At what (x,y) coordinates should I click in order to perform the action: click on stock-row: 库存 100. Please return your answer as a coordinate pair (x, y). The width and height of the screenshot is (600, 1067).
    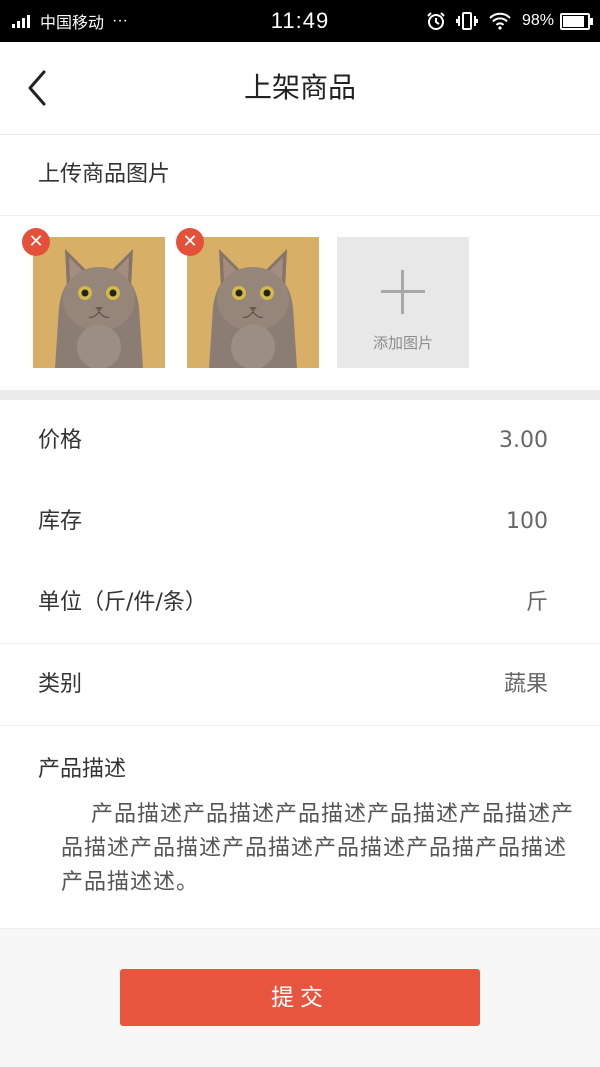
    Looking at the image, I should click on (300, 522).